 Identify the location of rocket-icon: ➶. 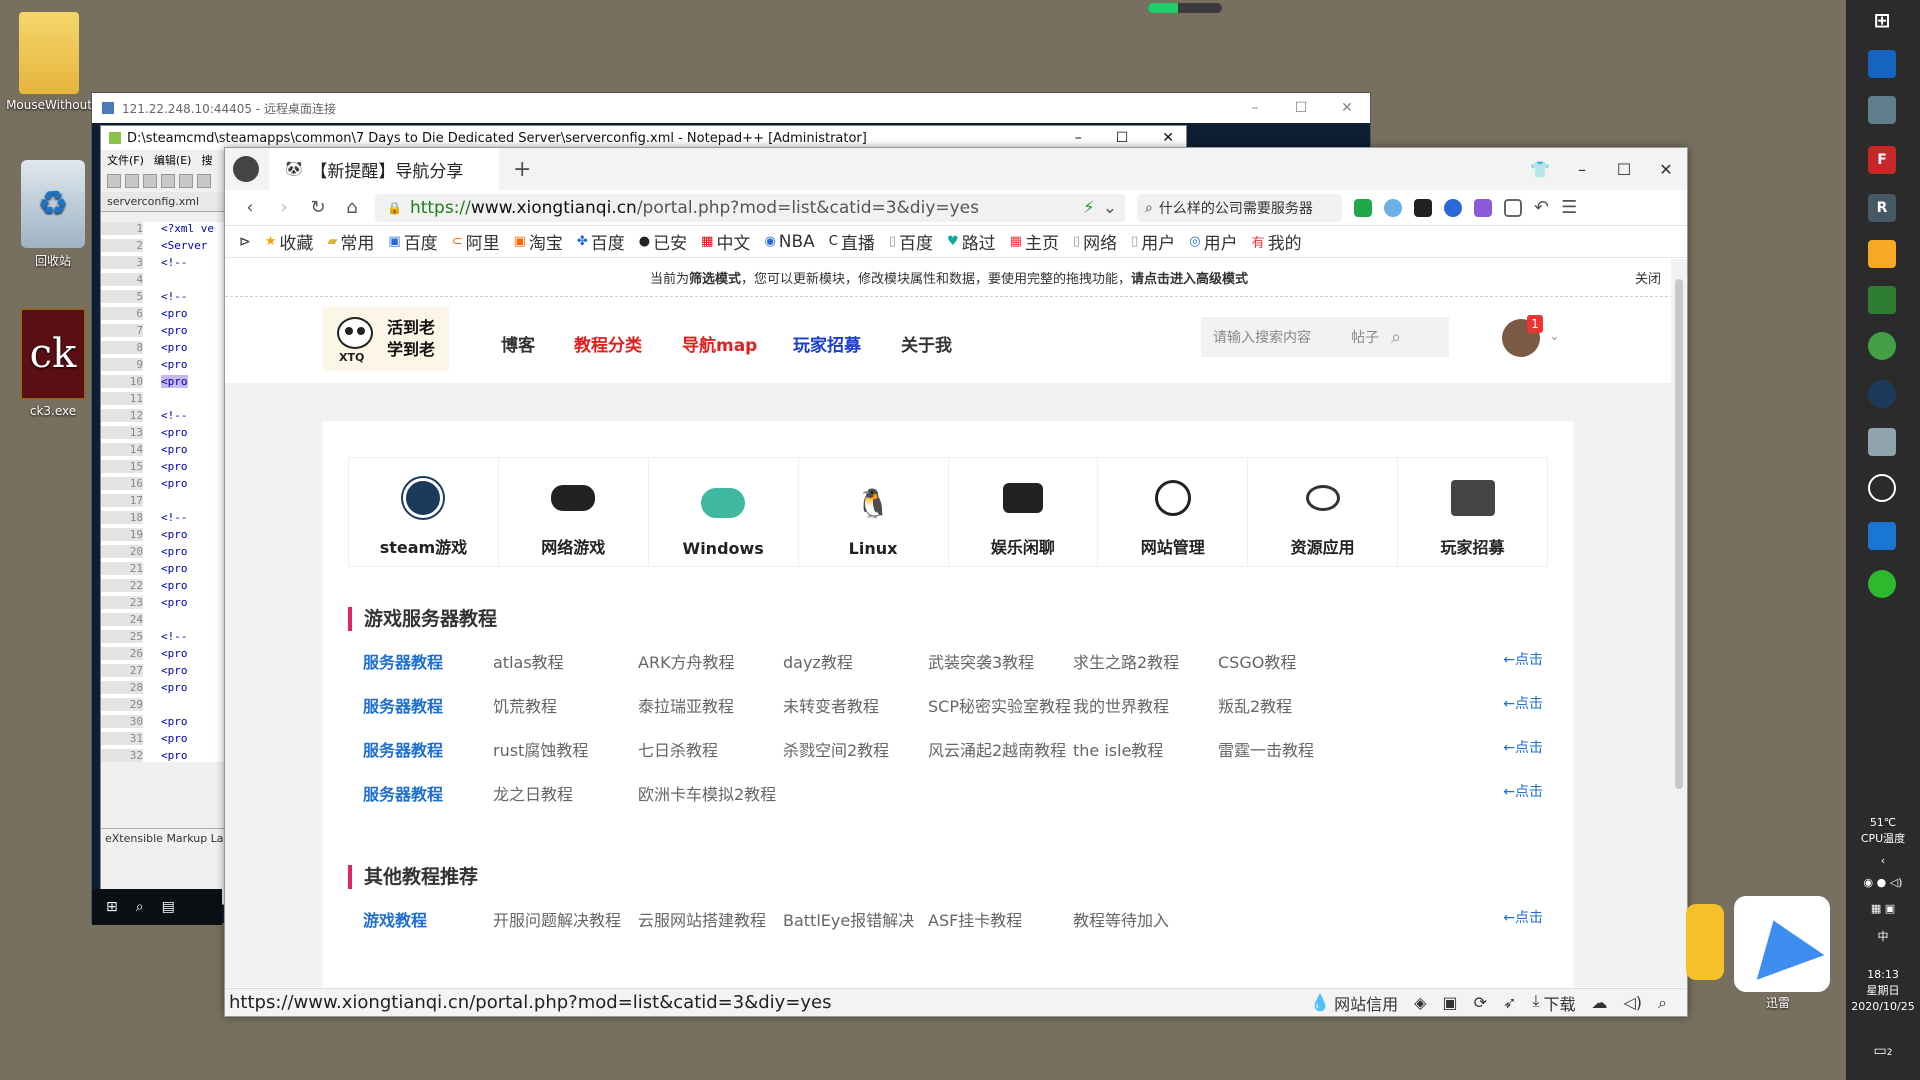
(1509, 1002).